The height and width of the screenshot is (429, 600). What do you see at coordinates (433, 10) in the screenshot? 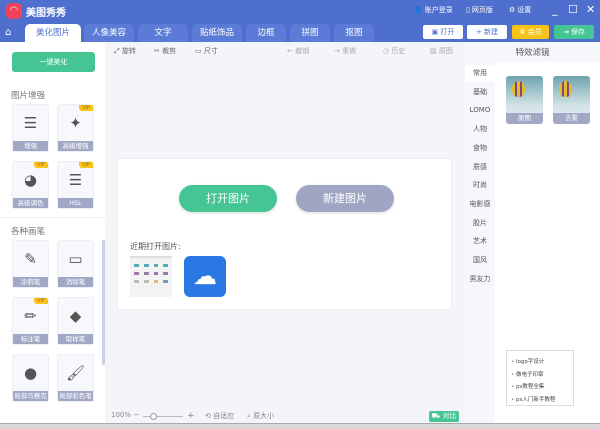
I see `login-link: 👤 账户登录` at bounding box center [433, 10].